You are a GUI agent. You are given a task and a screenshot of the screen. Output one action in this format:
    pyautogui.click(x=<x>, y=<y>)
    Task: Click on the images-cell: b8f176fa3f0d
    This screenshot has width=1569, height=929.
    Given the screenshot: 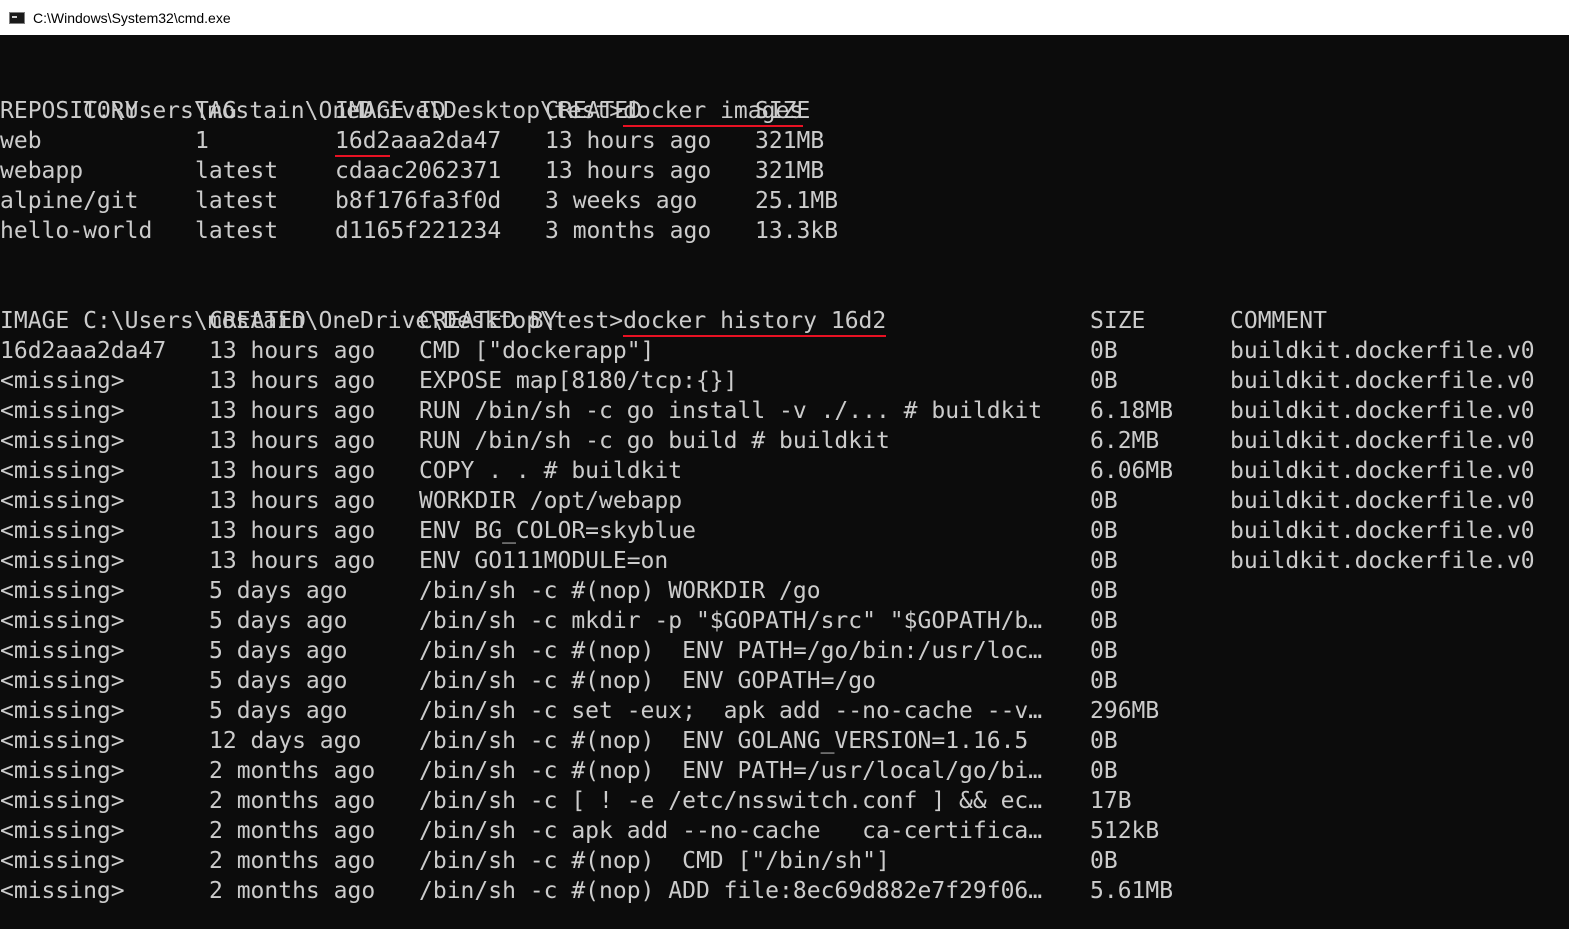 What is the action you would take?
    pyautogui.click(x=418, y=201)
    